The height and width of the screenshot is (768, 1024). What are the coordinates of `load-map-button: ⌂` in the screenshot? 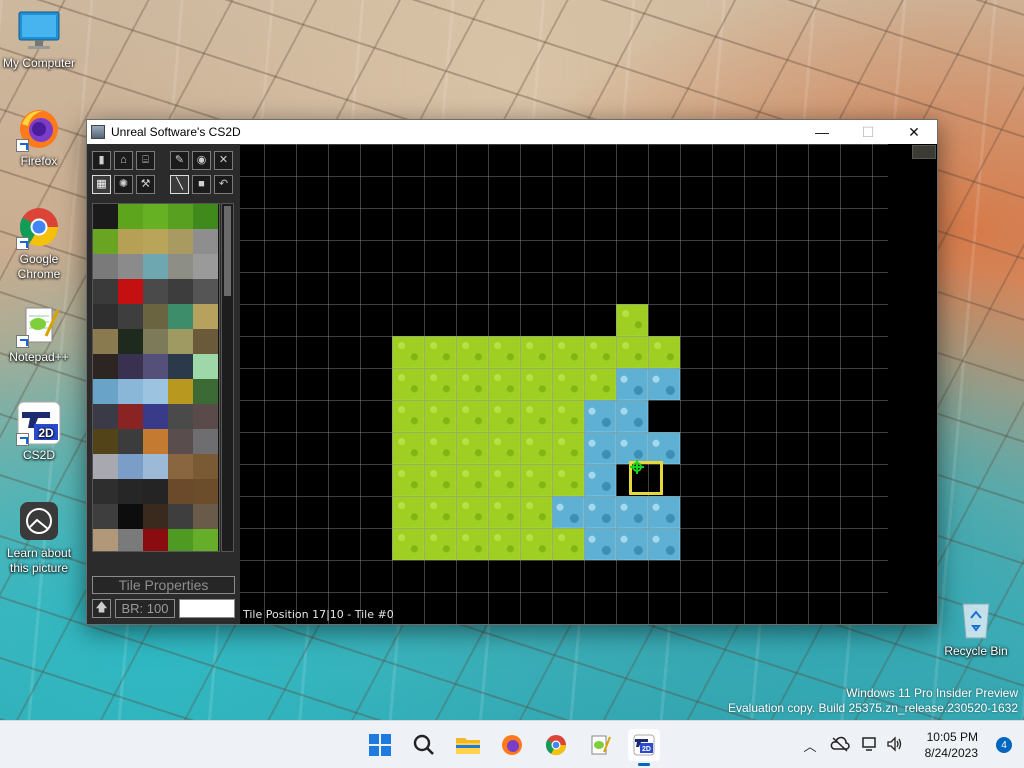 It's located at (123, 160).